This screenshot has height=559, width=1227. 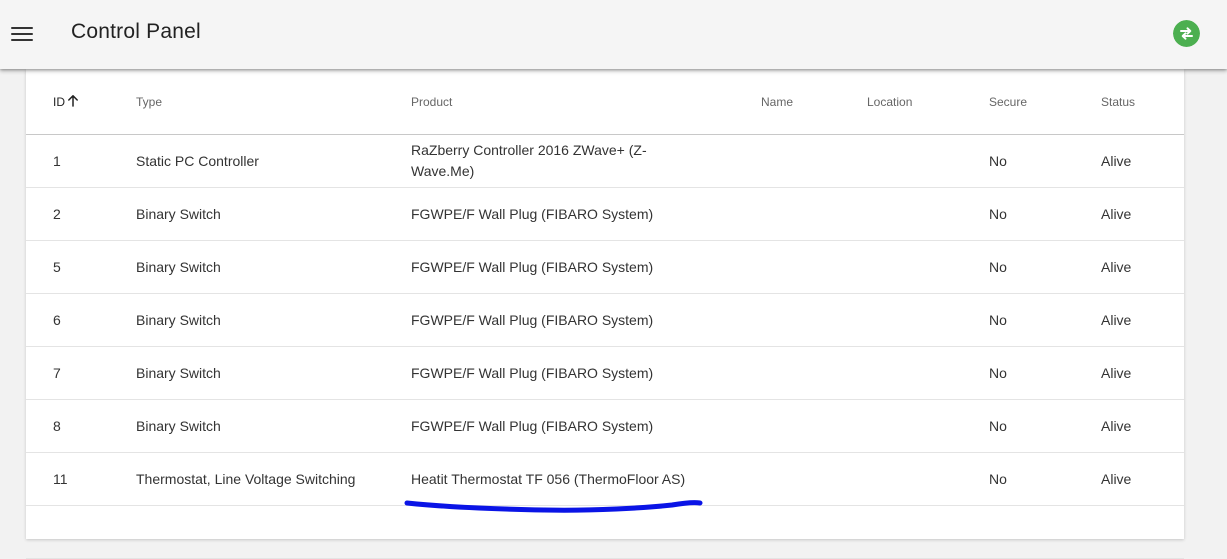 What do you see at coordinates (1045, 102) in the screenshot?
I see `column-header-secure: Secure` at bounding box center [1045, 102].